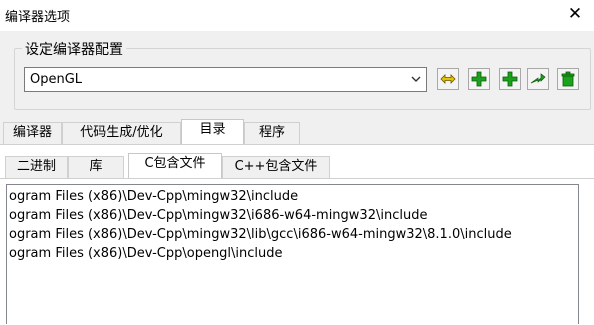  I want to click on trash-icon, so click(568, 79).